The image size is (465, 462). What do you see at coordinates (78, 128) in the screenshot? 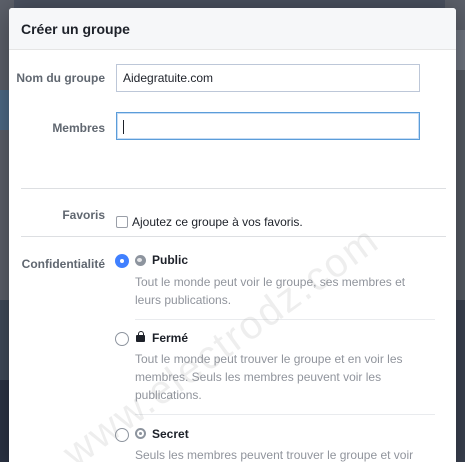
I see `members-label: Membres` at bounding box center [78, 128].